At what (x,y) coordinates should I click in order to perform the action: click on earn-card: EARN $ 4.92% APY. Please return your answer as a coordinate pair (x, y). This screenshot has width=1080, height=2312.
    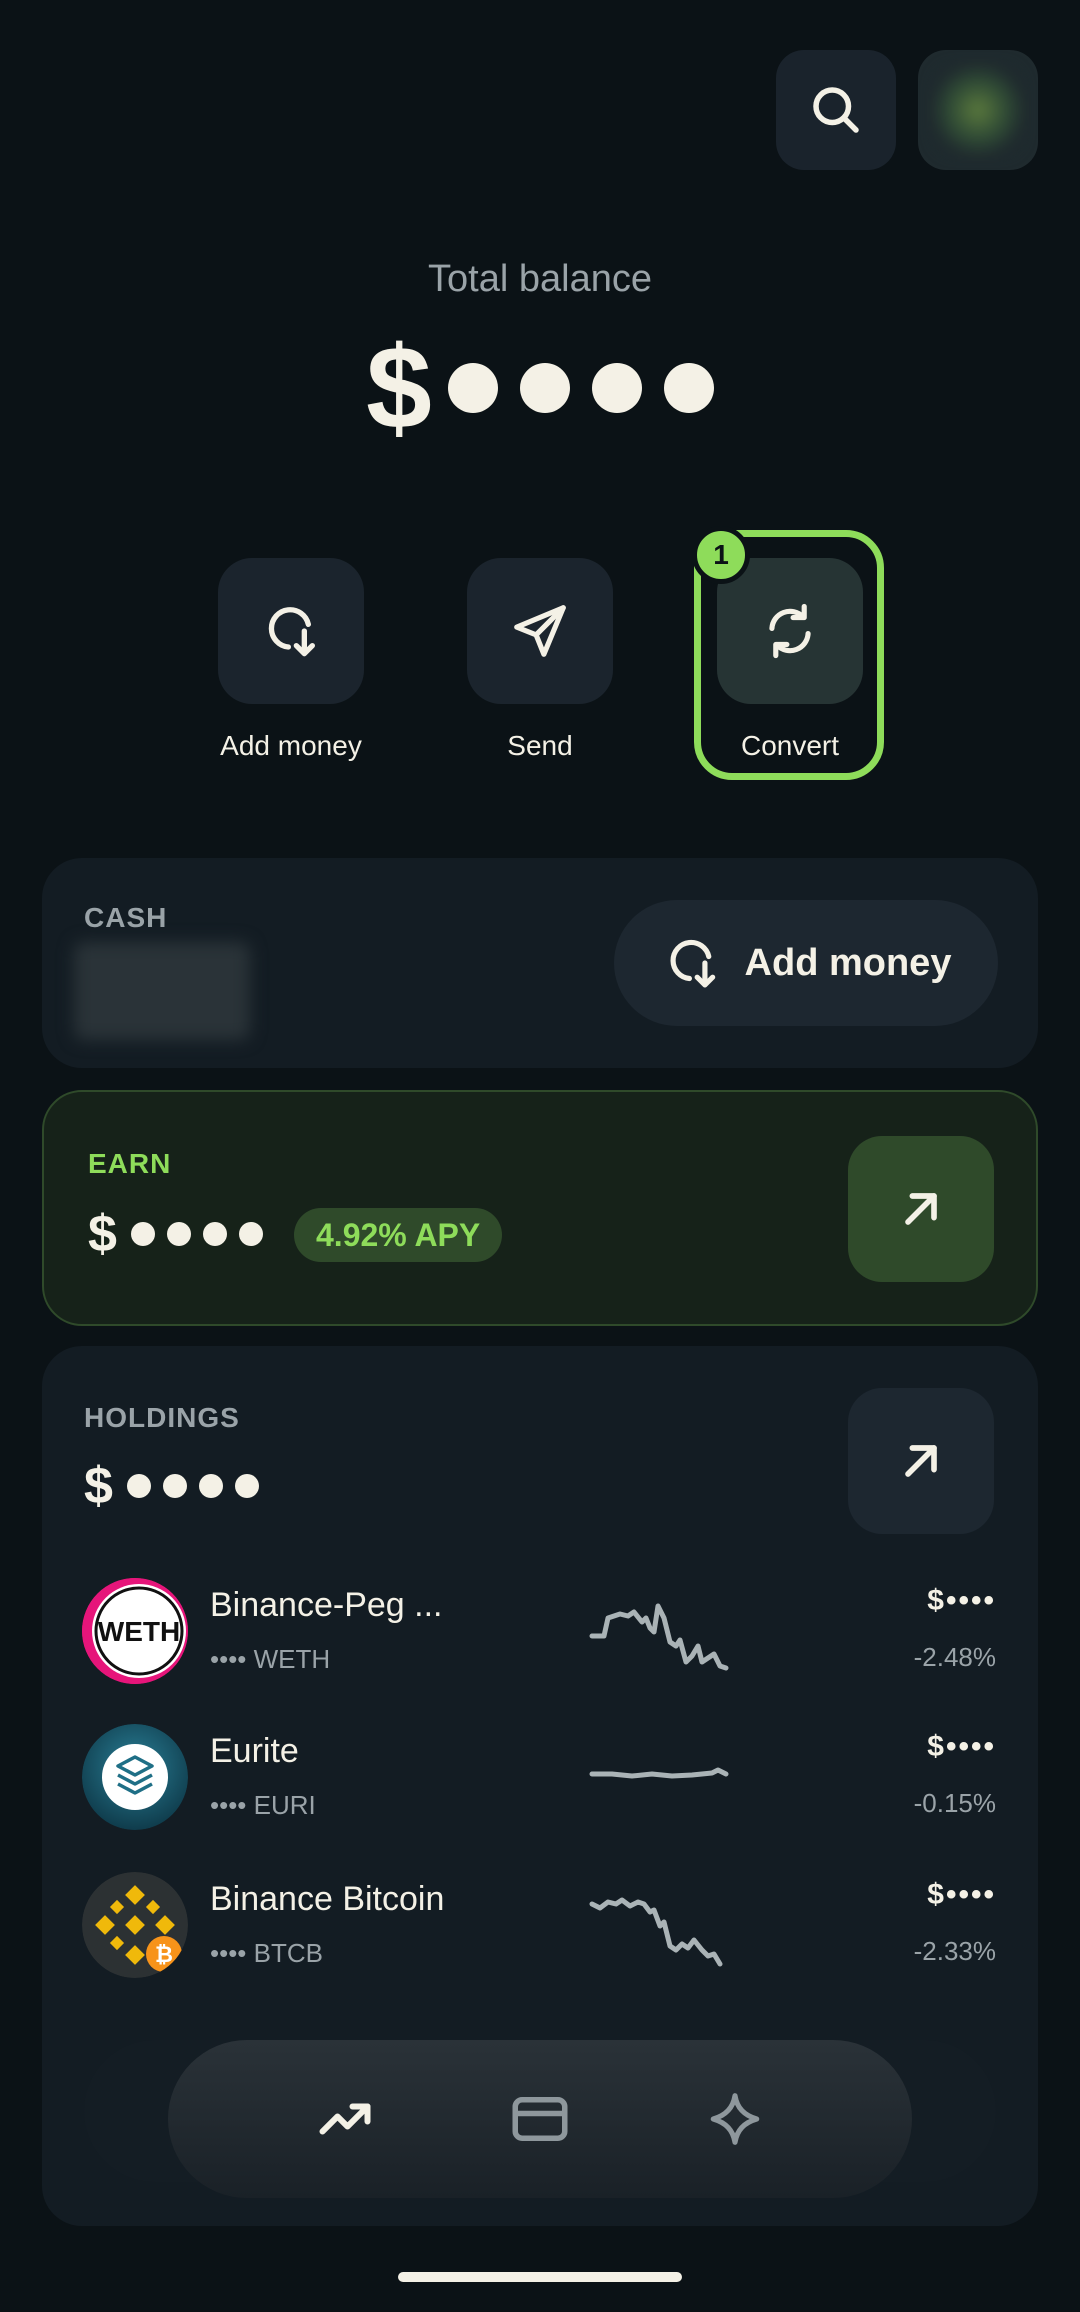
    Looking at the image, I should click on (540, 1208).